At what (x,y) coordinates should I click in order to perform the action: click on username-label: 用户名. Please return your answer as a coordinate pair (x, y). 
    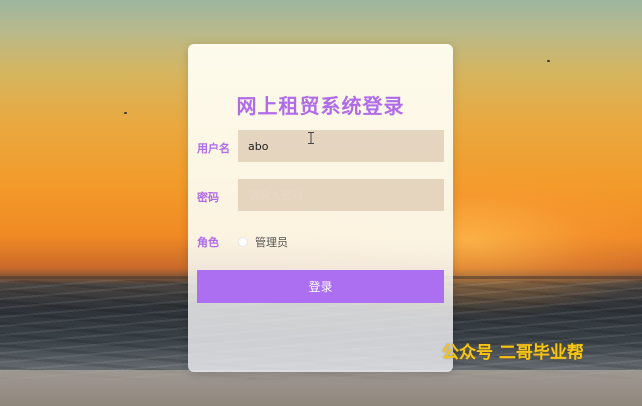
    Looking at the image, I should click on (213, 148).